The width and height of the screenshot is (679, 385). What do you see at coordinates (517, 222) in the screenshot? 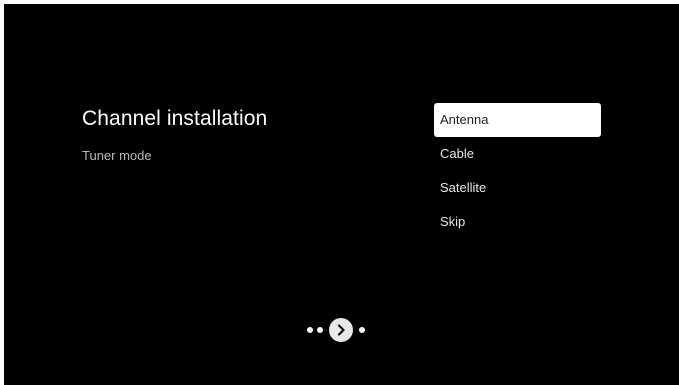
I see `option-skip: Skip` at bounding box center [517, 222].